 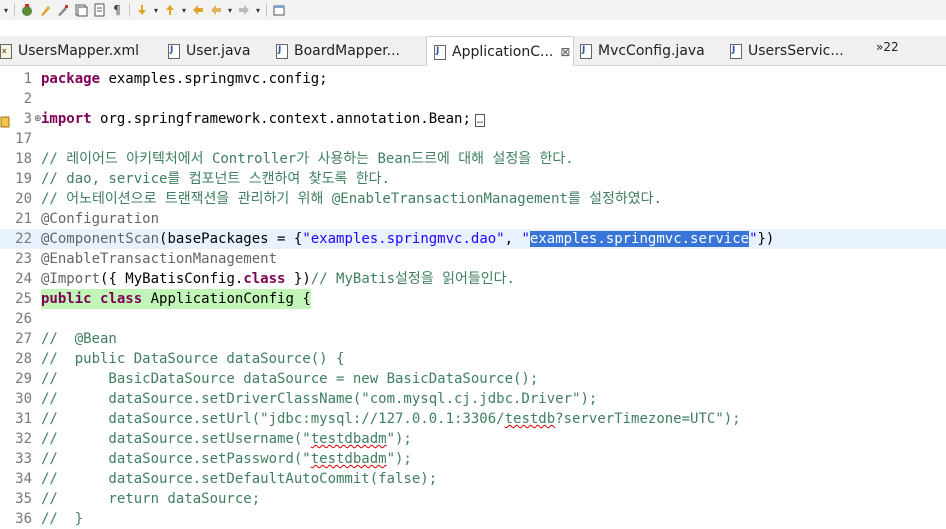 What do you see at coordinates (887, 47) in the screenshot?
I see `tab-overflow-button: »22` at bounding box center [887, 47].